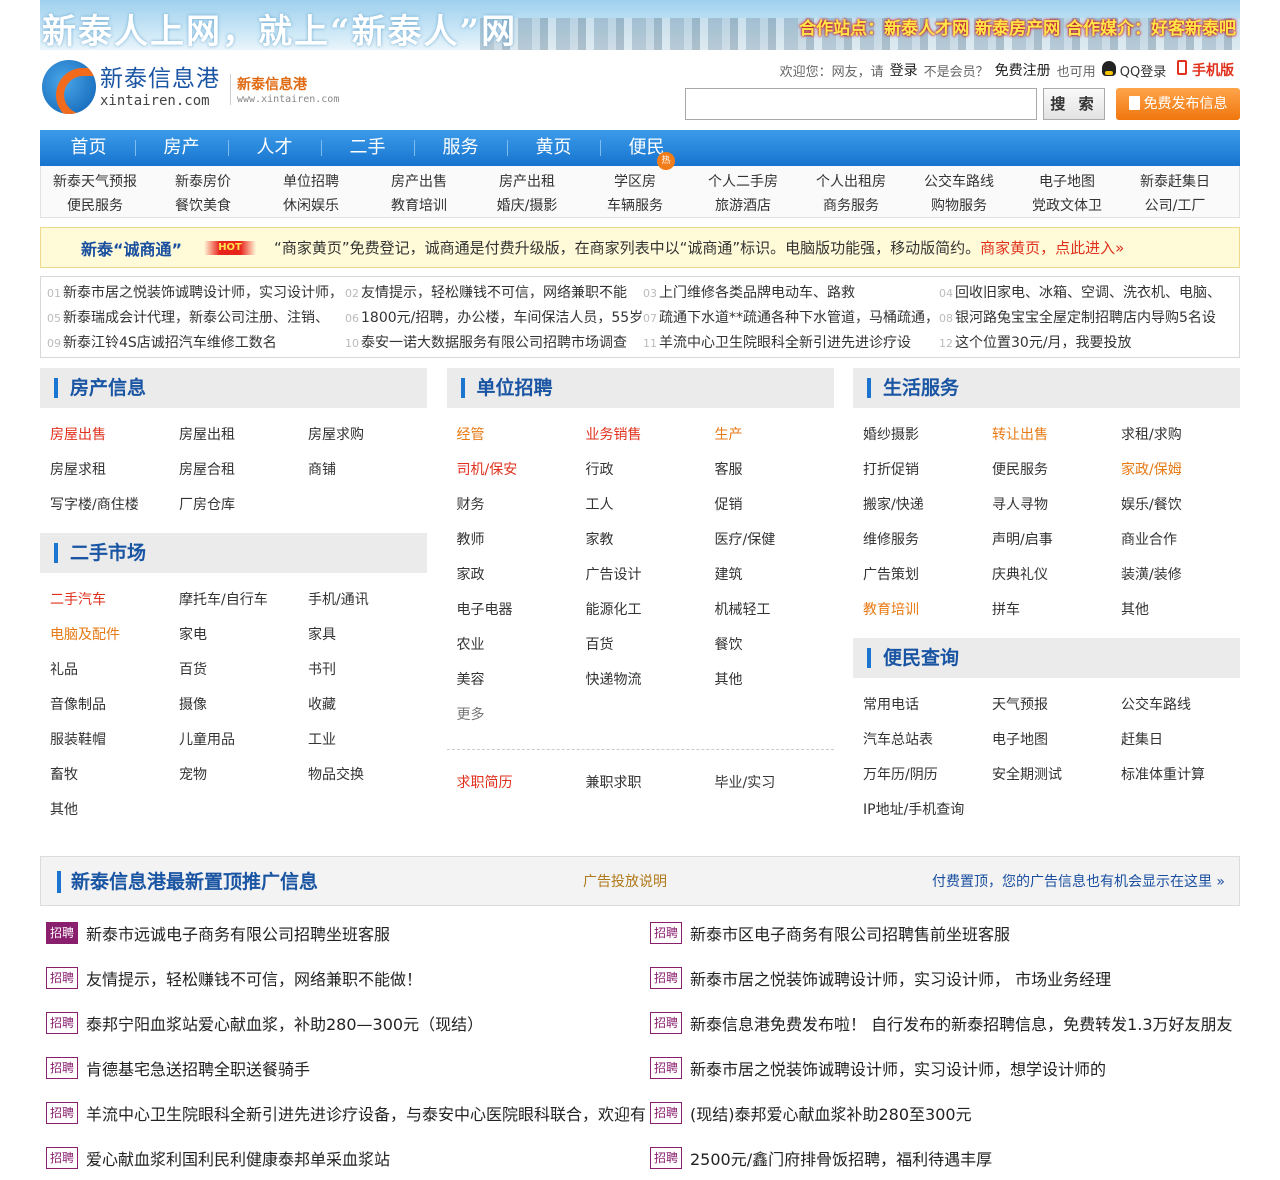  What do you see at coordinates (521, 680) in the screenshot?
I see `category-link: 美容` at bounding box center [521, 680].